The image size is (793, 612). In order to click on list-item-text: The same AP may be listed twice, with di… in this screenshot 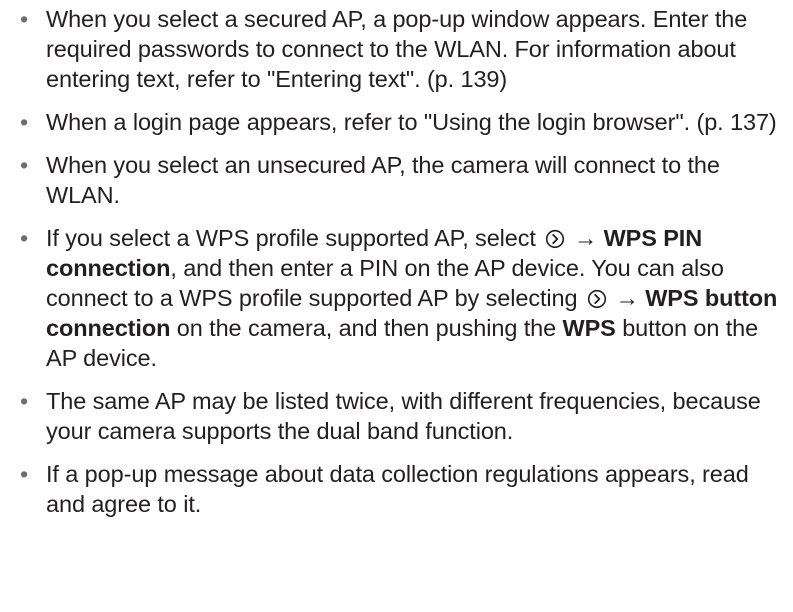, I will do `click(403, 416)`.